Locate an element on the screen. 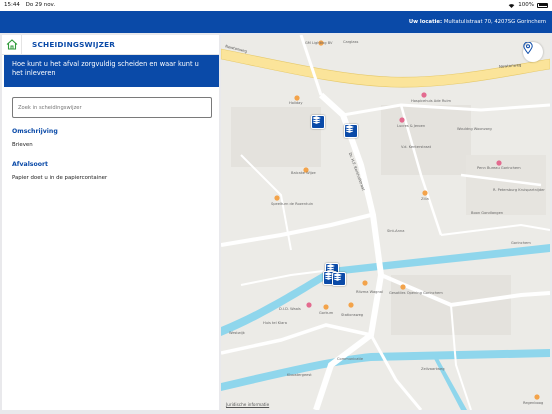 The width and height of the screenshot is (552, 414). map-label-holiday: Holiday is located at coordinates (296, 103).